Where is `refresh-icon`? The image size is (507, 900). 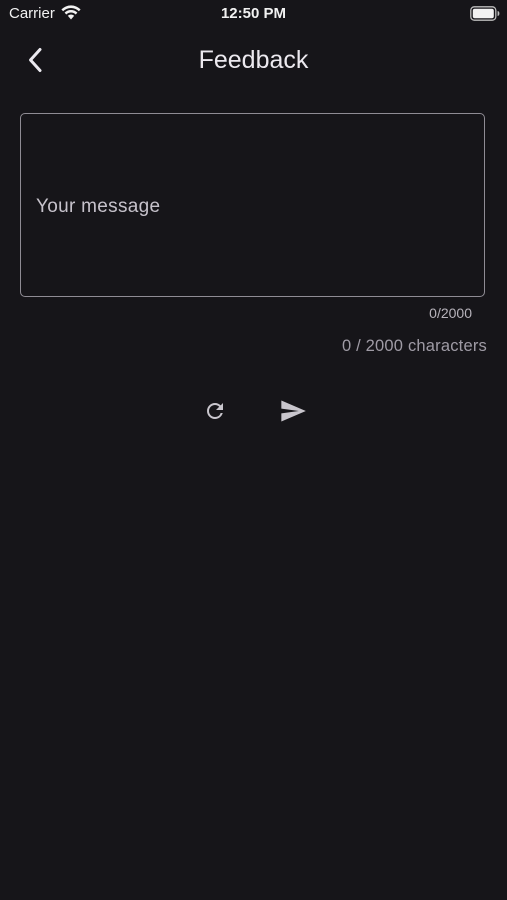 refresh-icon is located at coordinates (215, 411).